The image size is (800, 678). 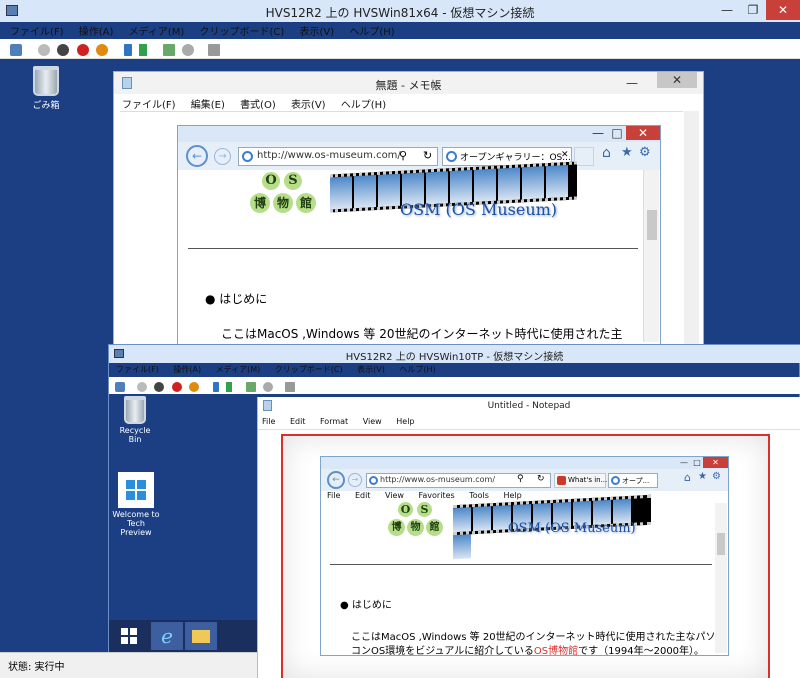 I want to click on inner-ctrl-alt-del-icon, so click(x=120, y=387).